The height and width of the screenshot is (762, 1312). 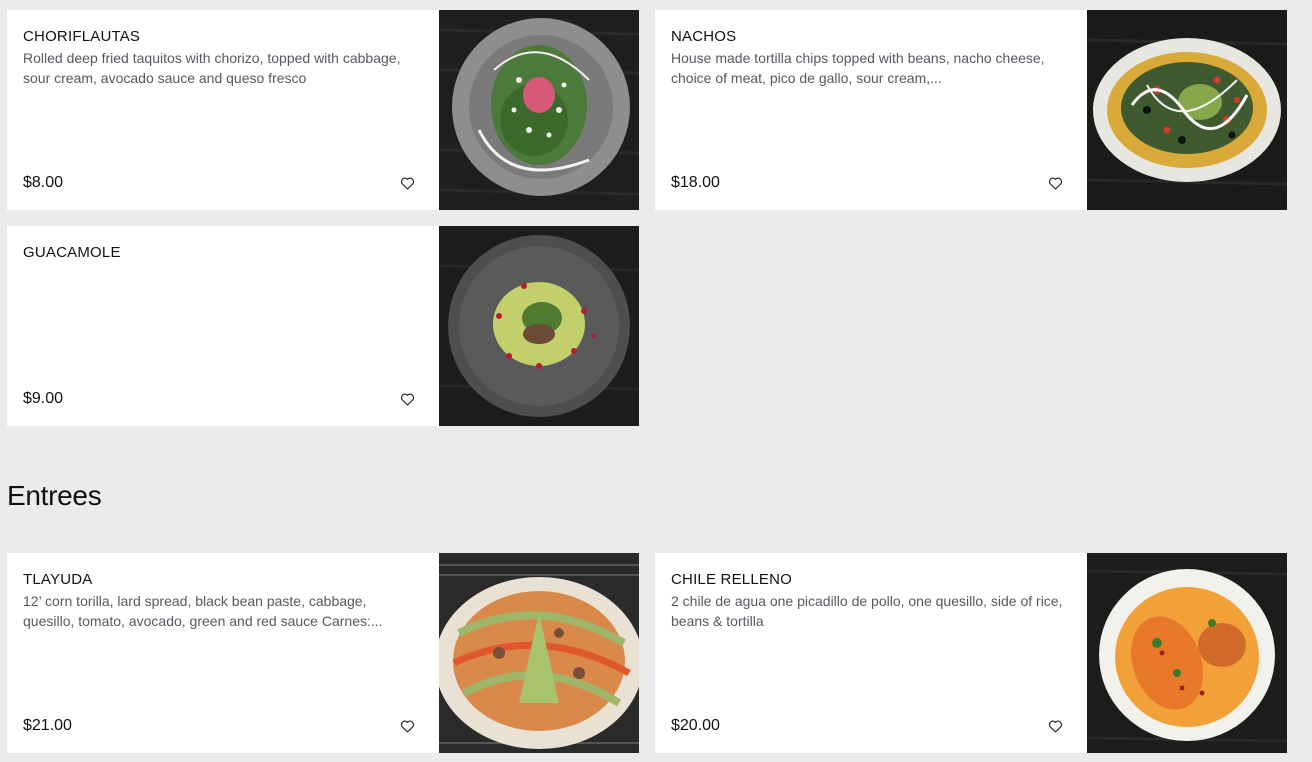 I want to click on nachos-photo, so click(x=1187, y=110).